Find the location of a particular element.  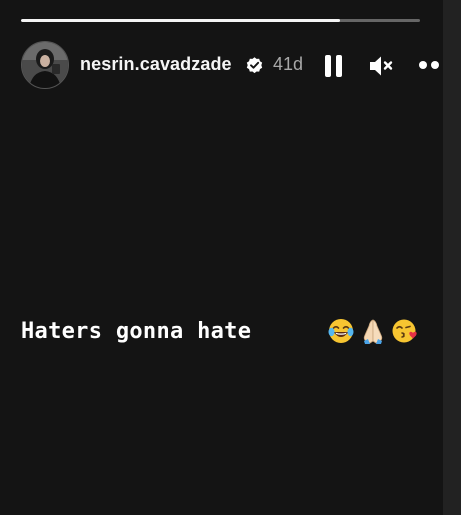

avatar is located at coordinates (45, 65).